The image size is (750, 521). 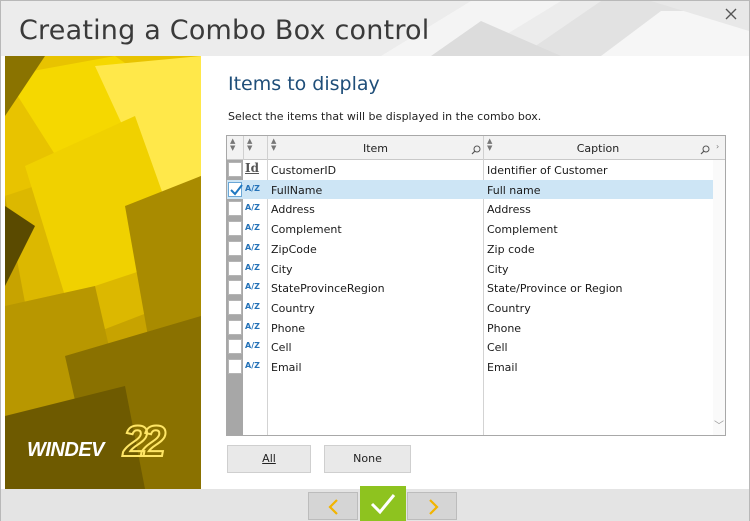 I want to click on vertical-scrollbar: ﹀, so click(x=719, y=297).